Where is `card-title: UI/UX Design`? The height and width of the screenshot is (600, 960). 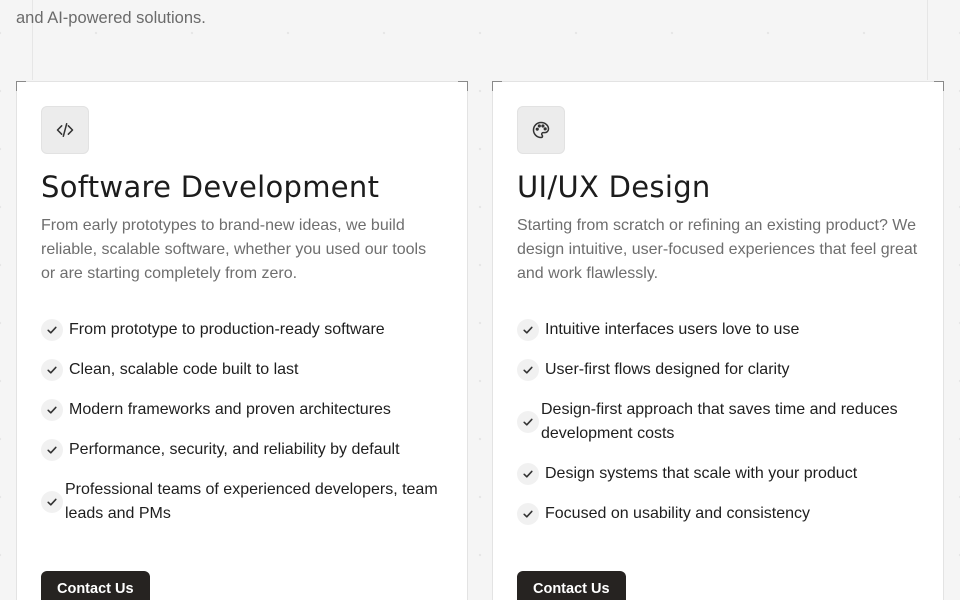
card-title: UI/UX Design is located at coordinates (614, 187).